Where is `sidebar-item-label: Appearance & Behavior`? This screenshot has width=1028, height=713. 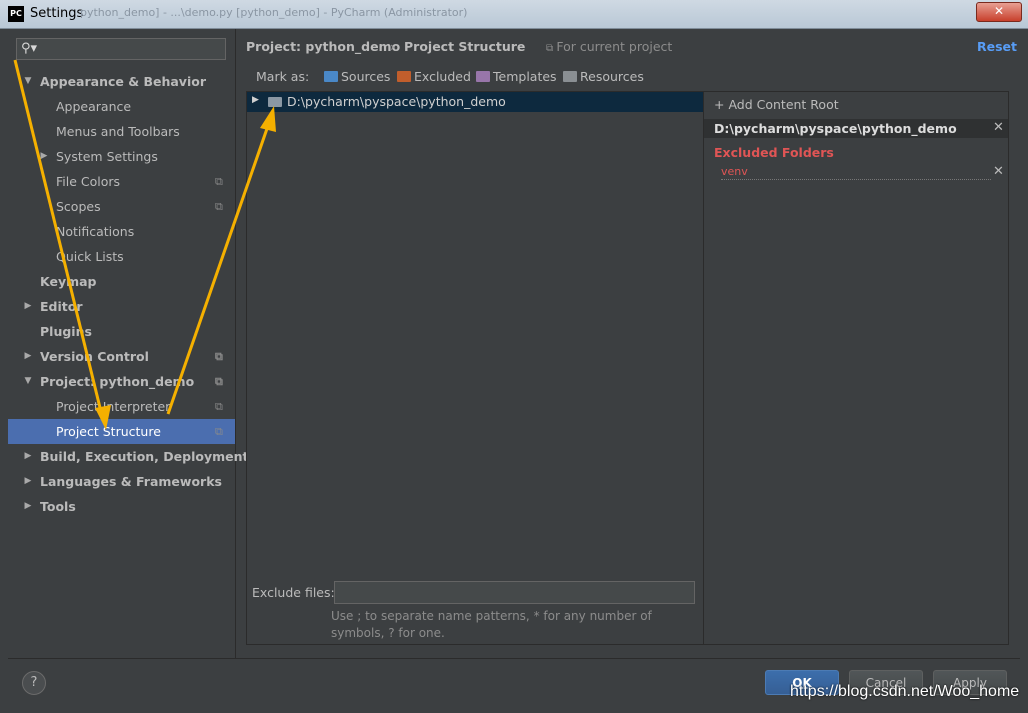 sidebar-item-label: Appearance & Behavior is located at coordinates (123, 81).